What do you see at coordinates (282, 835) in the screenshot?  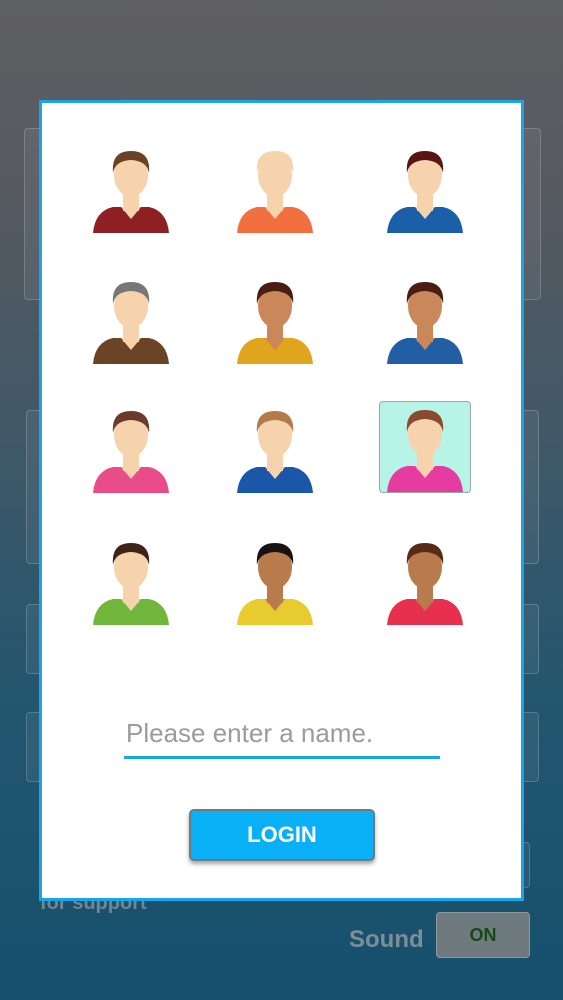 I see `login-button: LOGIN` at bounding box center [282, 835].